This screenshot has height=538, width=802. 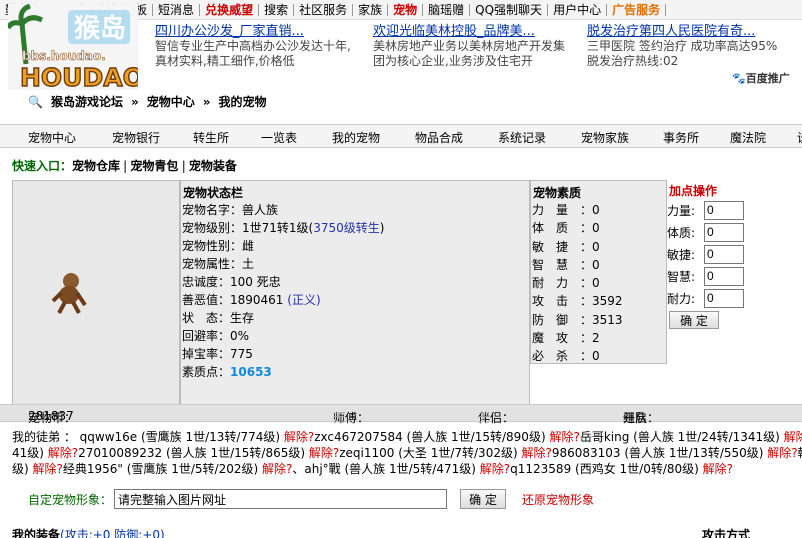 What do you see at coordinates (355, 300) in the screenshot?
I see `pet-karma: 善恶值：1890461 (正义)` at bounding box center [355, 300].